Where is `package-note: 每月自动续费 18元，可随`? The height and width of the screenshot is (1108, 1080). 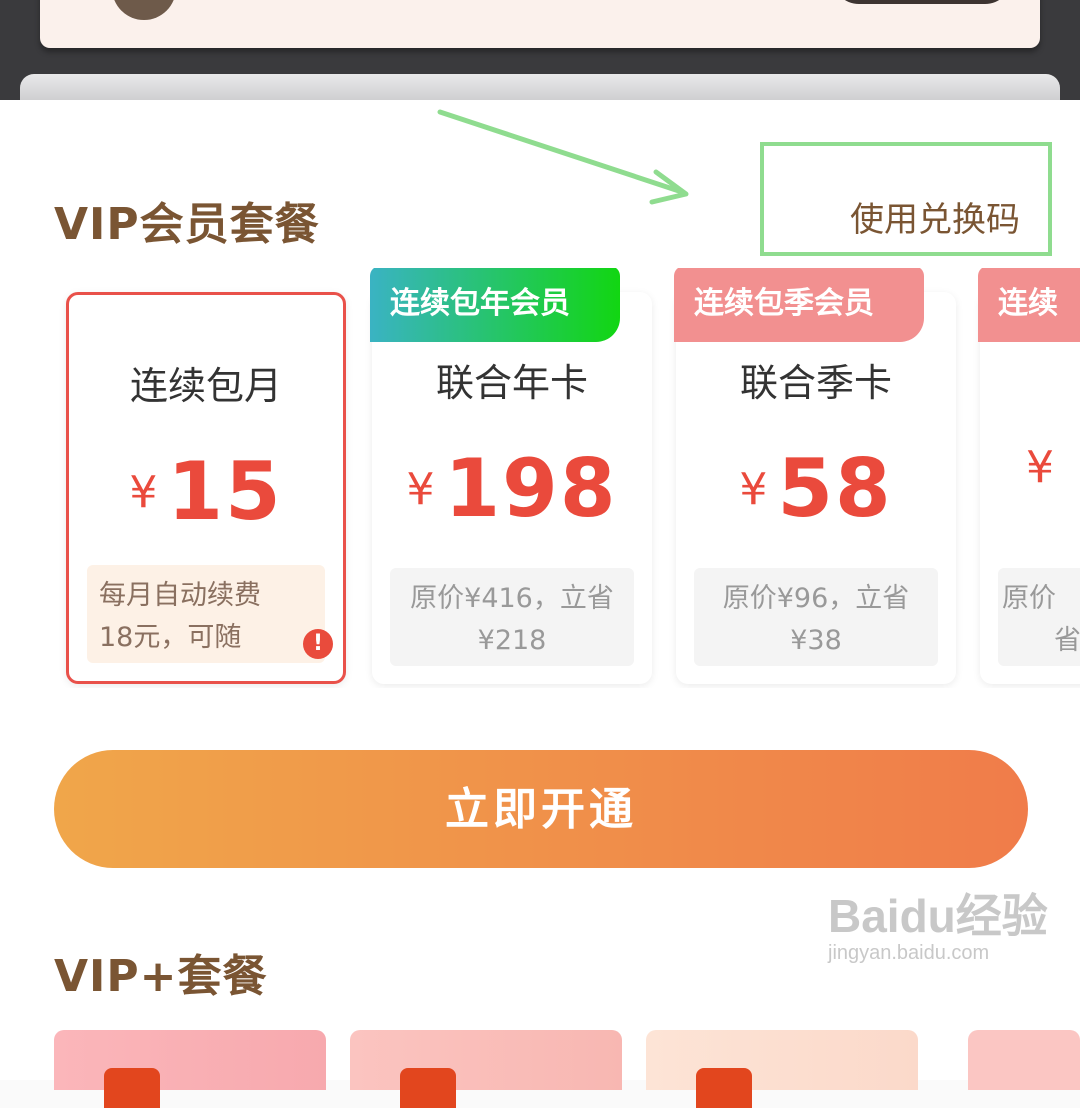
package-note: 每月自动续费 18元，可随 is located at coordinates (206, 614).